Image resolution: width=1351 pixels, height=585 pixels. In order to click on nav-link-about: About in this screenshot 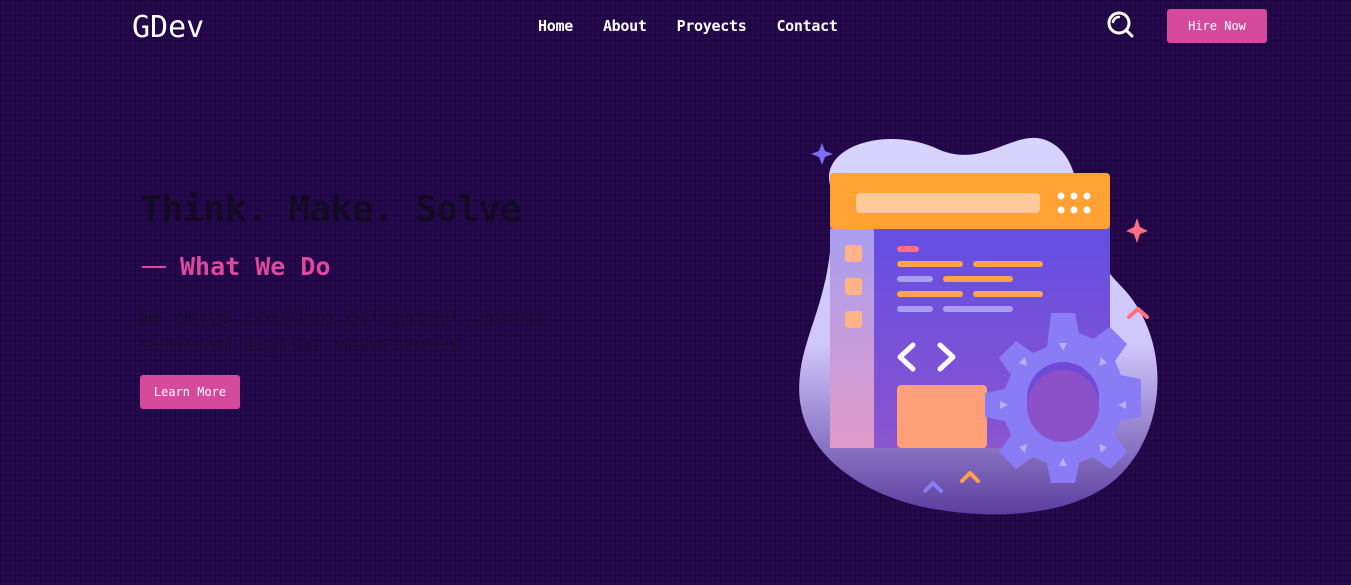, I will do `click(625, 26)`.